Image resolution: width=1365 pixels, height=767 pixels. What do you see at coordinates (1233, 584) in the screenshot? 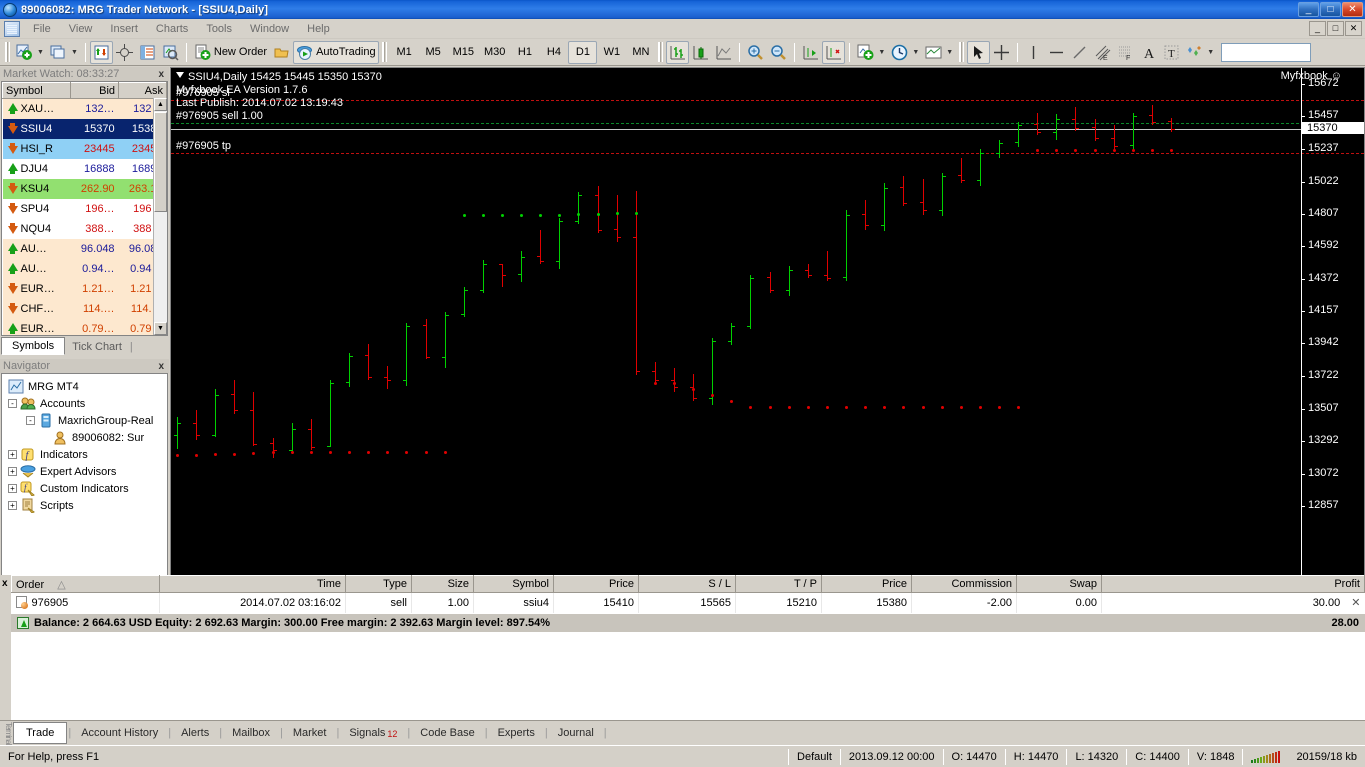
I see `col-profit: Profit` at bounding box center [1233, 584].